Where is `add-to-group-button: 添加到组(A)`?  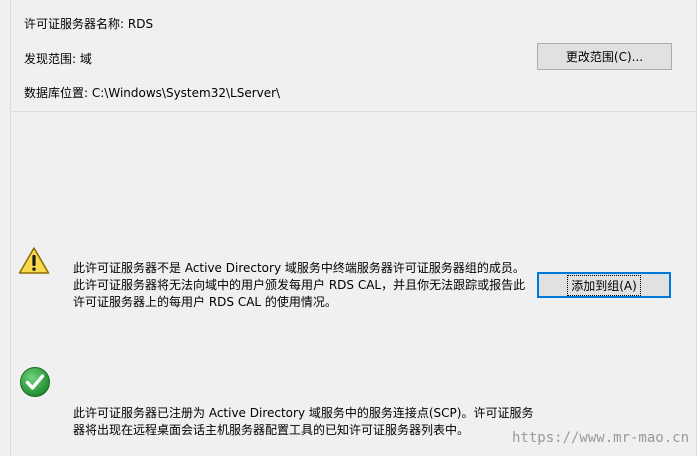 add-to-group-button: 添加到组(A) is located at coordinates (604, 285).